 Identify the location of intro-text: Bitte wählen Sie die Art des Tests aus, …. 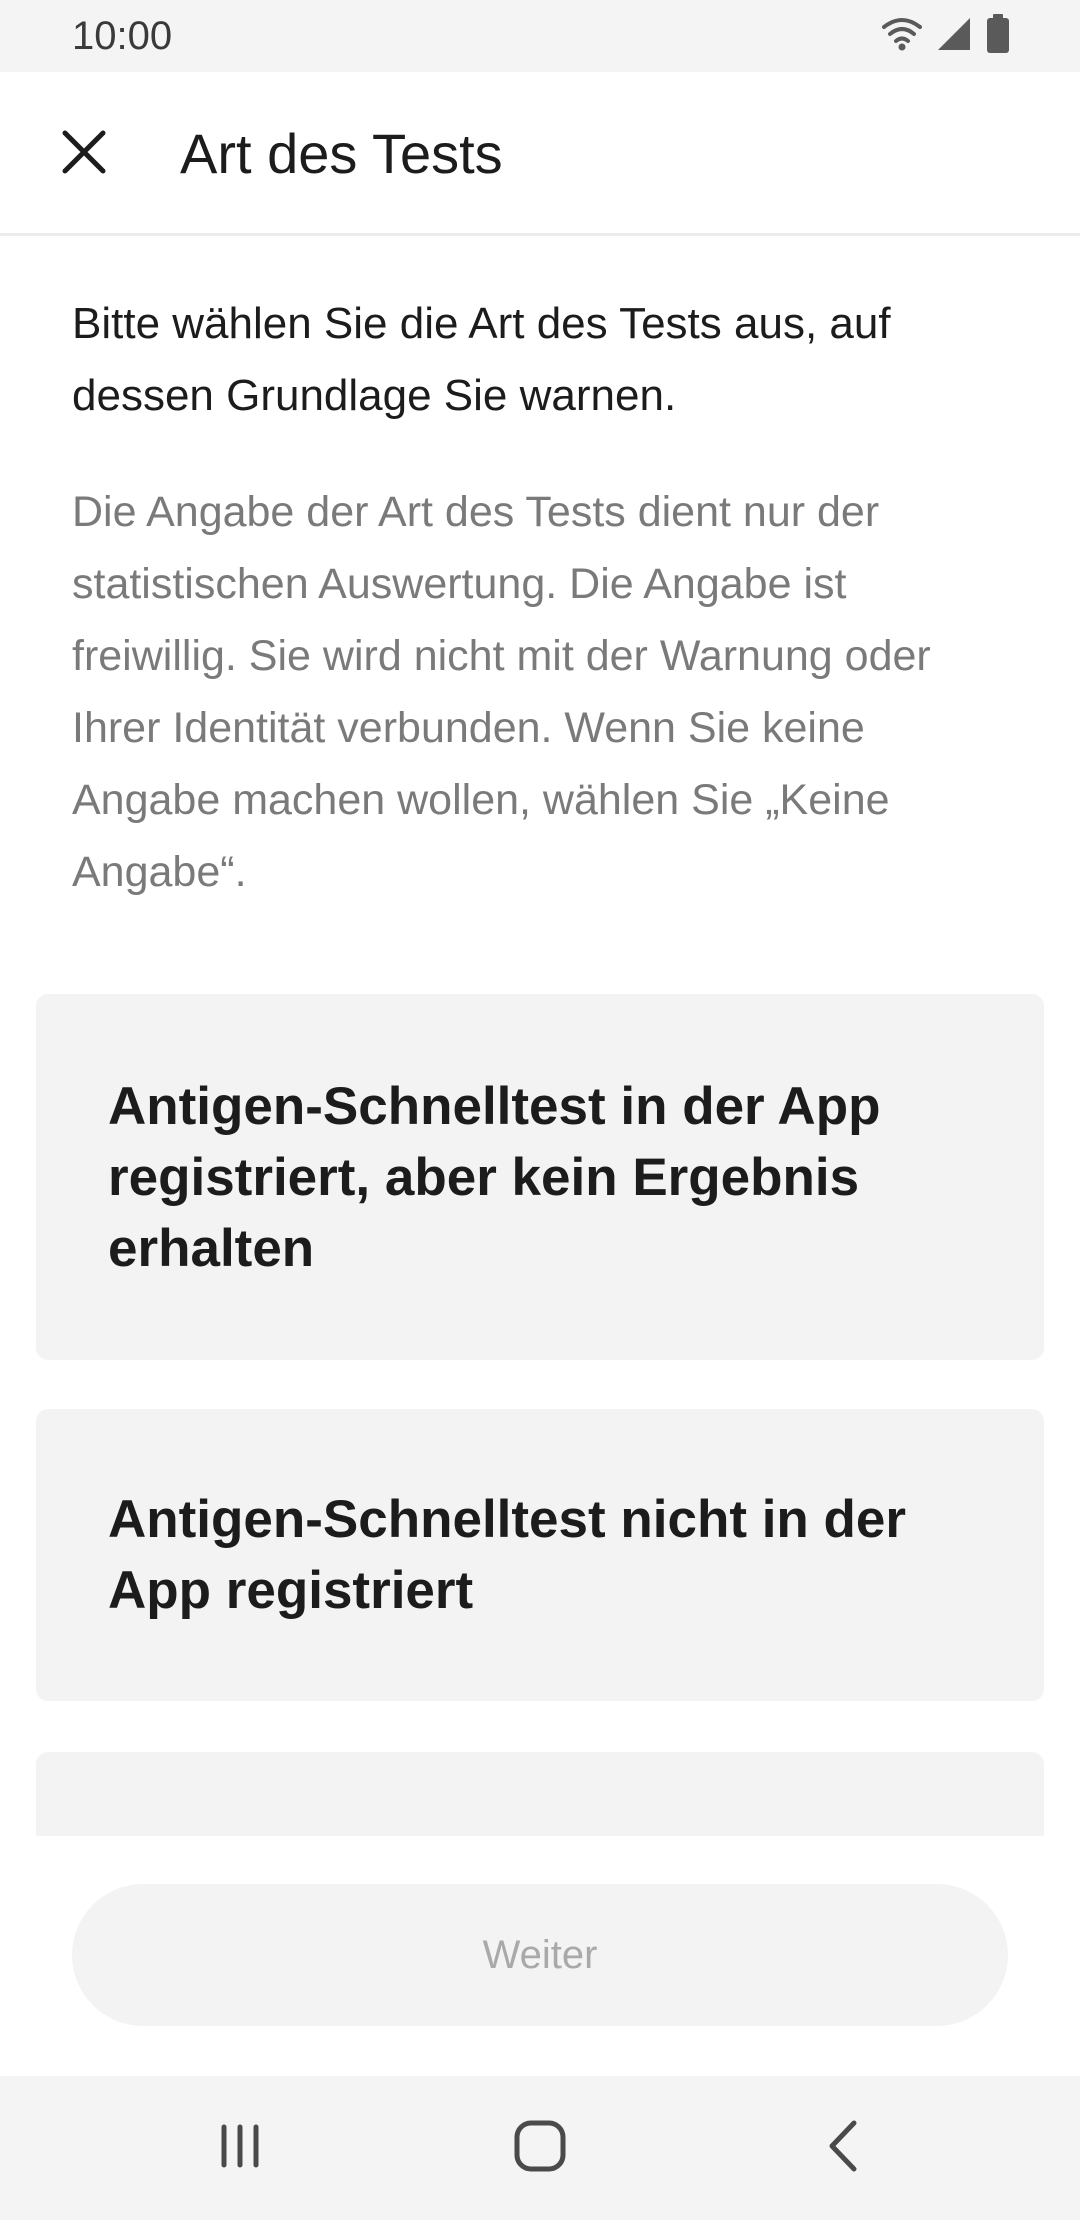
(481, 359).